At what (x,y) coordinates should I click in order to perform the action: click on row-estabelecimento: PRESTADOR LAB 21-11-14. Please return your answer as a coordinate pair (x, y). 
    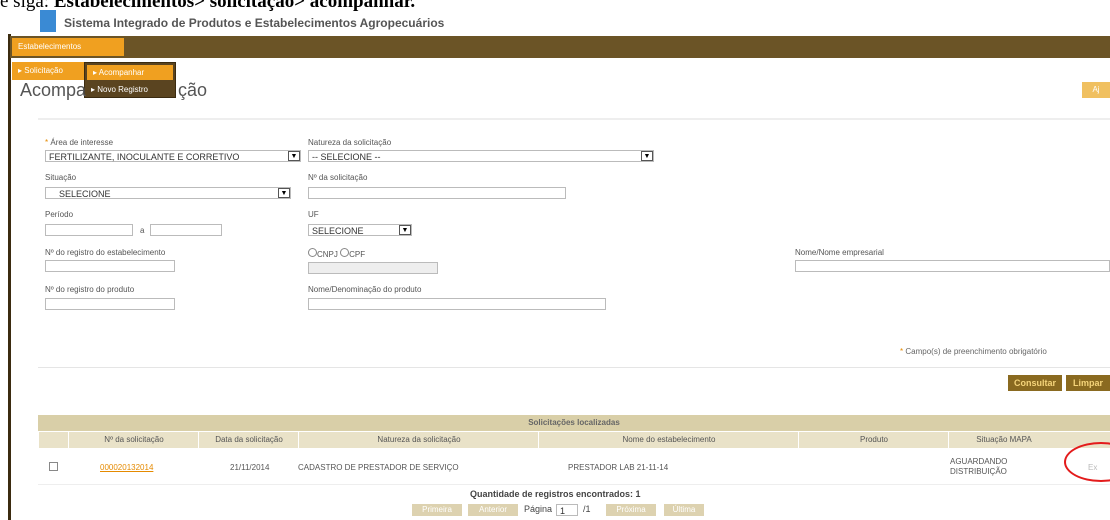
    Looking at the image, I should click on (618, 467).